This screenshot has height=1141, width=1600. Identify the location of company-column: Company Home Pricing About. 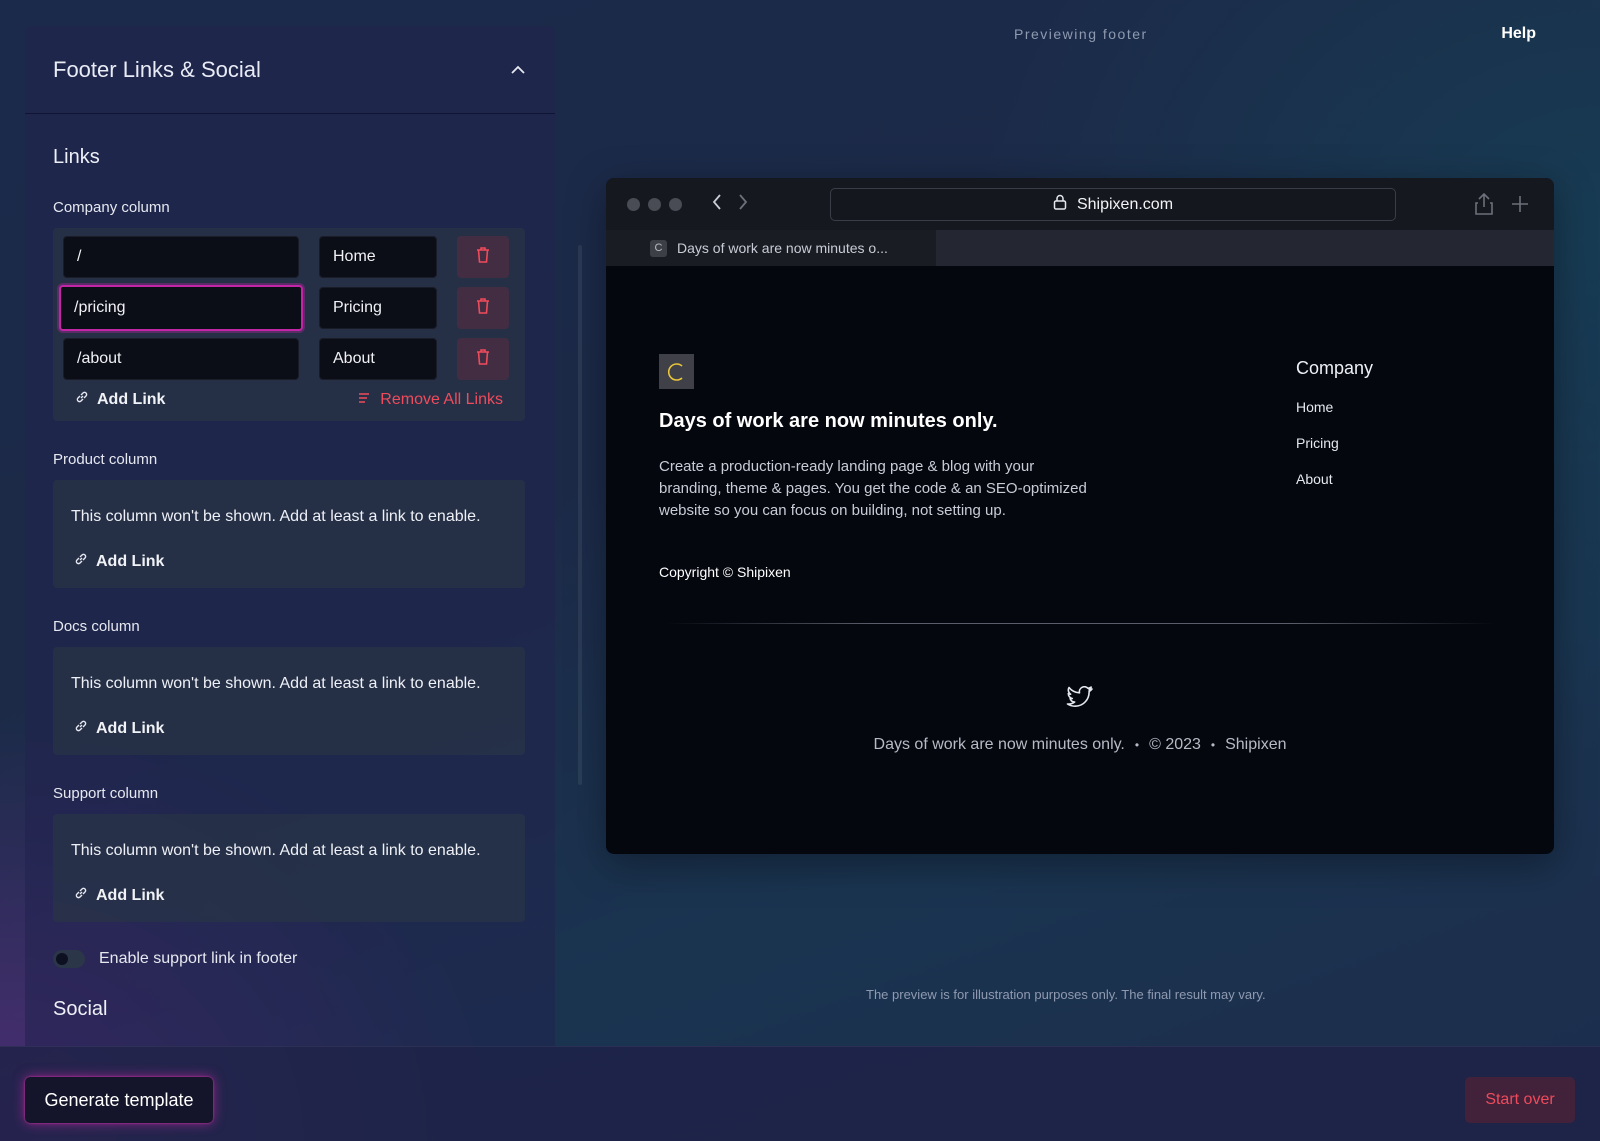
(1334, 432).